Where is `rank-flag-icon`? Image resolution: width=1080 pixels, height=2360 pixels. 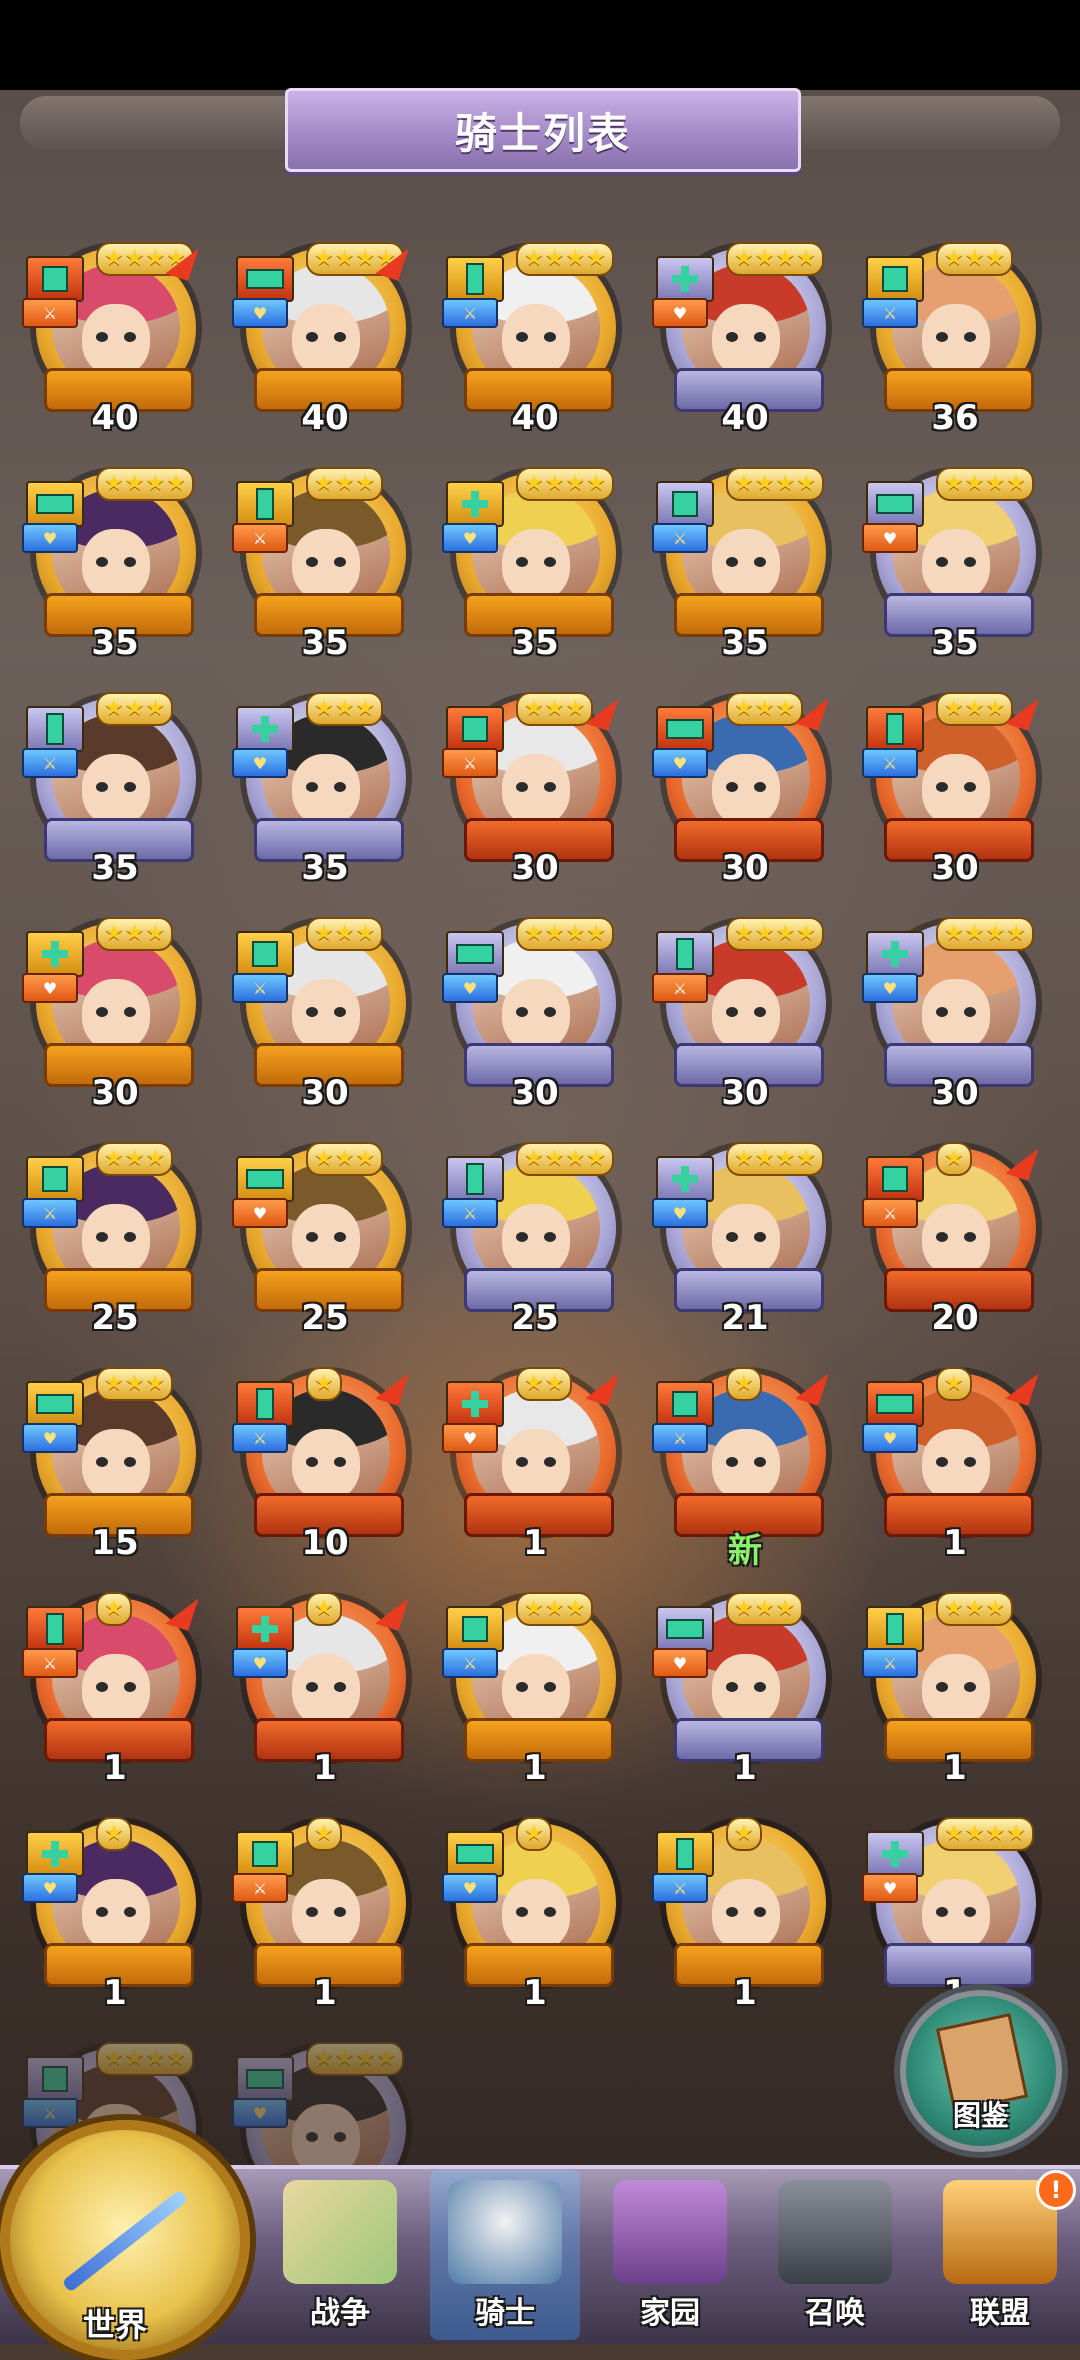 rank-flag-icon is located at coordinates (602, 1386).